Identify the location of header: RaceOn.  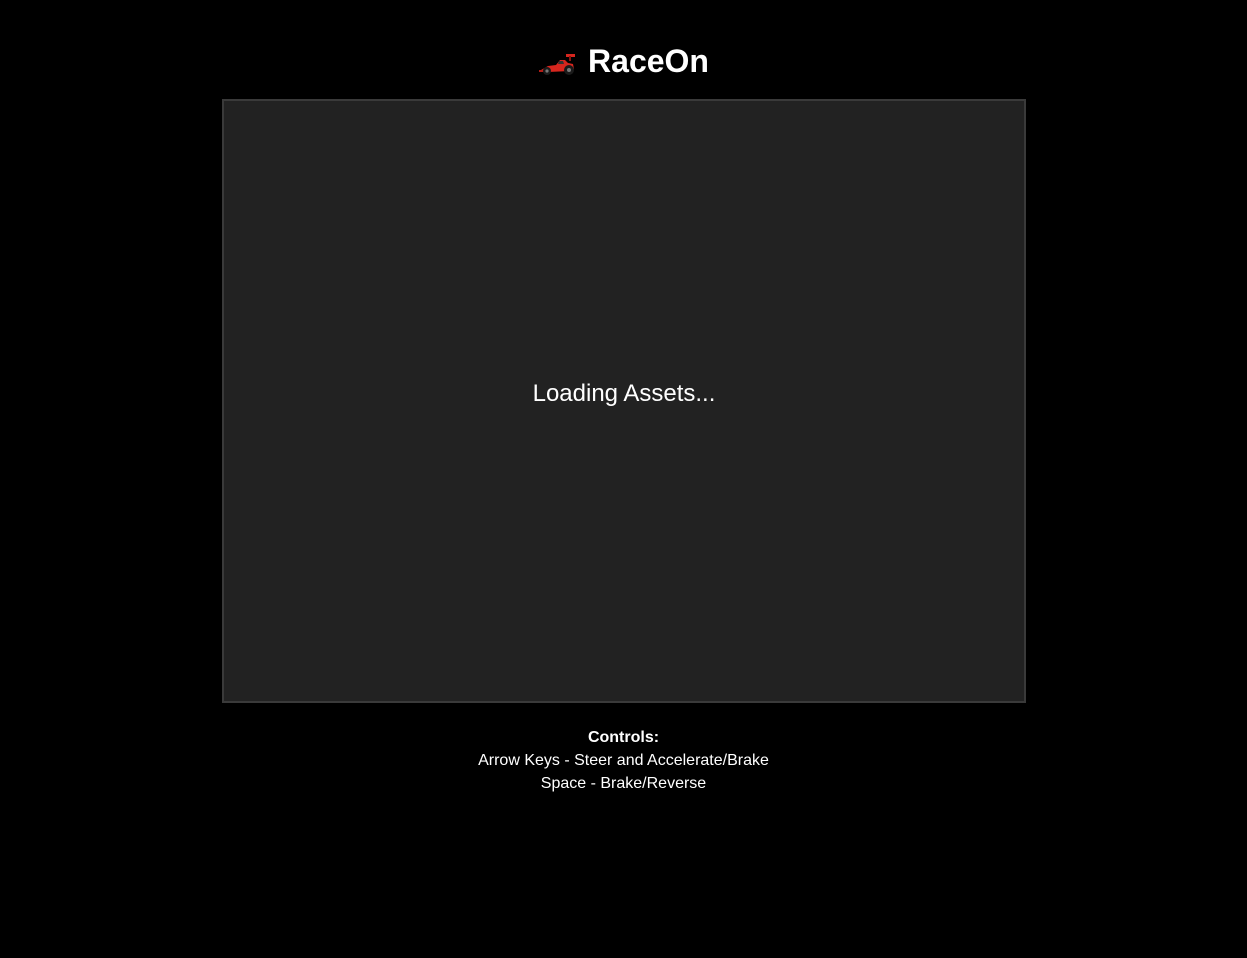
(623, 61).